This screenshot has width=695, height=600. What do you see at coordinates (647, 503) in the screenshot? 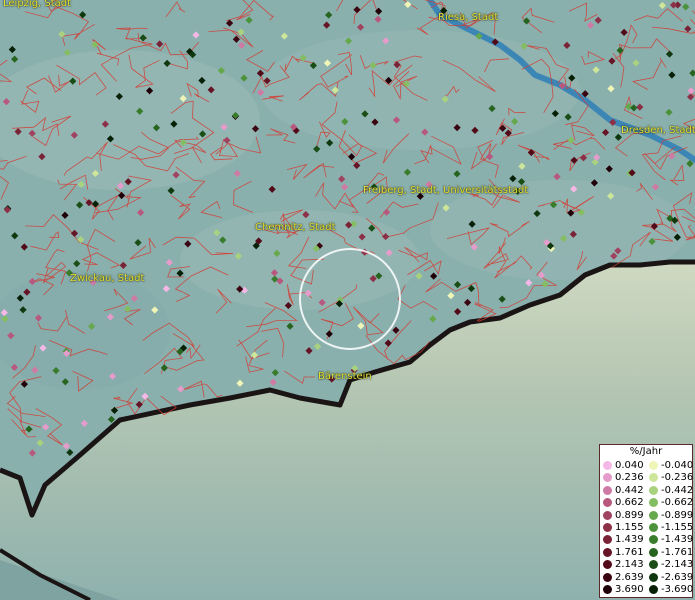
I see `legend-row: 0.662 -0.662` at bounding box center [647, 503].